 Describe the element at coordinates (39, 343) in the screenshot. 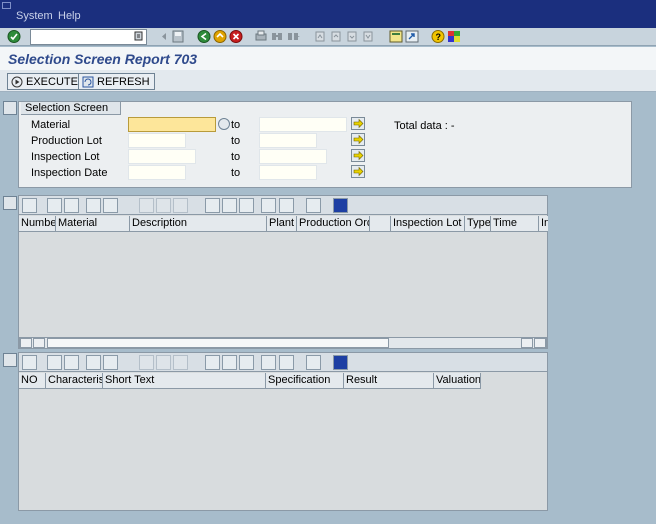

I see `grid1-scroll-right-small-icon` at that location.